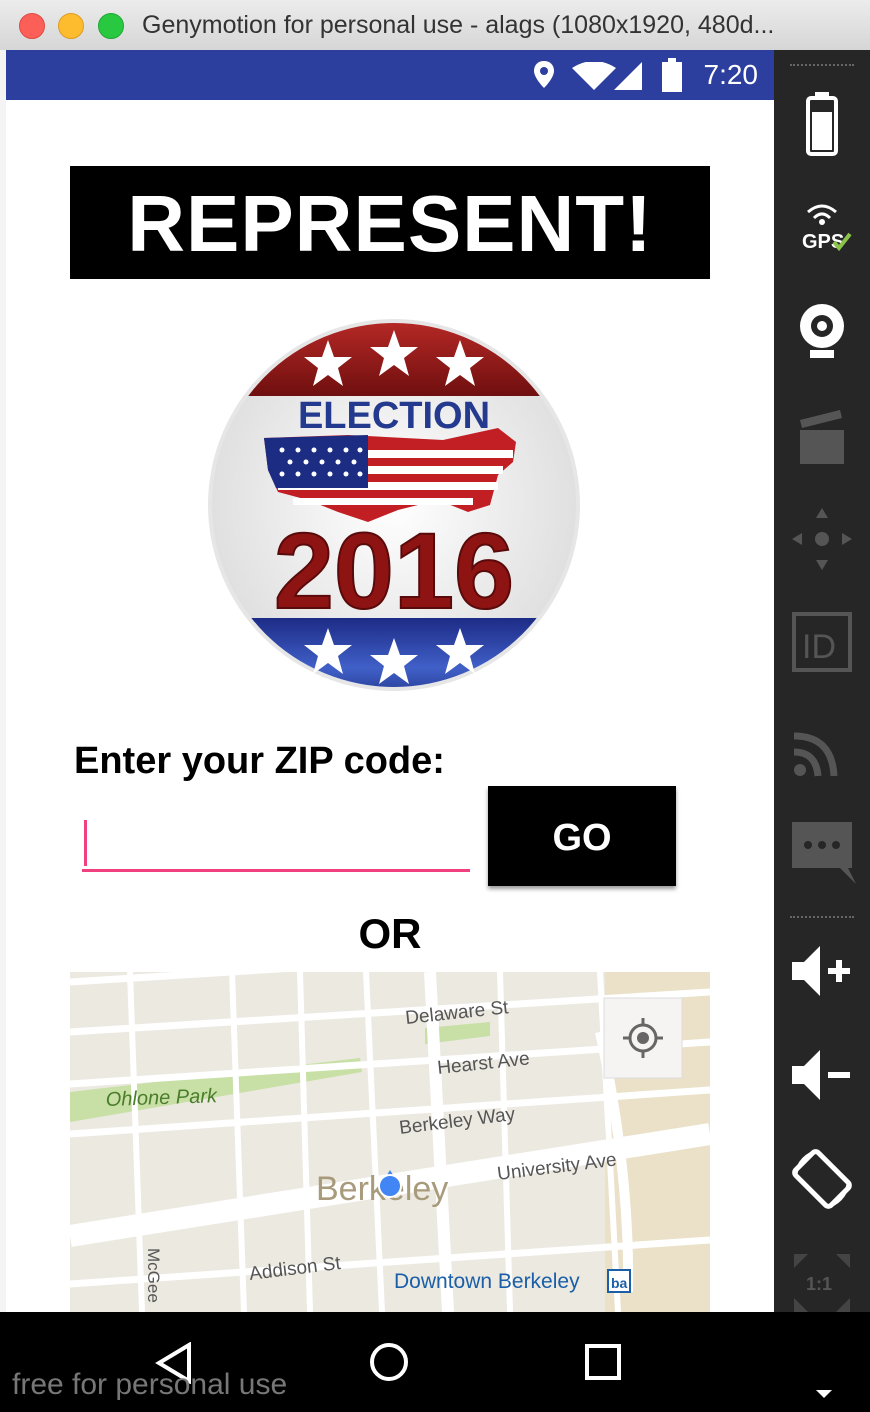 The height and width of the screenshot is (1412, 870). What do you see at coordinates (150, 1384) in the screenshot?
I see `personal-use-watermark: free for personal use` at bounding box center [150, 1384].